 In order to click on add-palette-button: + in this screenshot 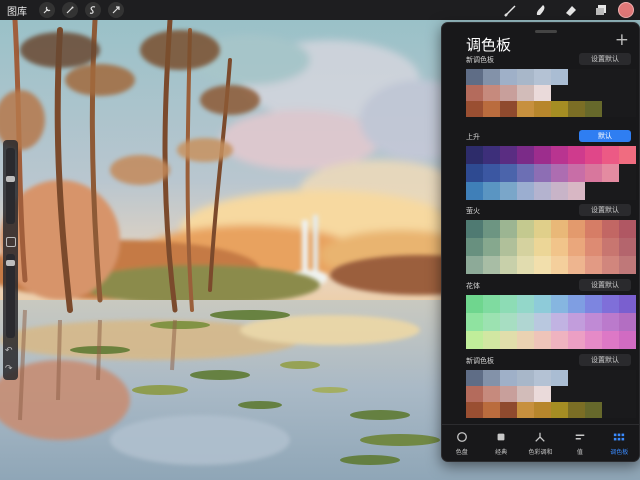, I will do `click(622, 40)`.